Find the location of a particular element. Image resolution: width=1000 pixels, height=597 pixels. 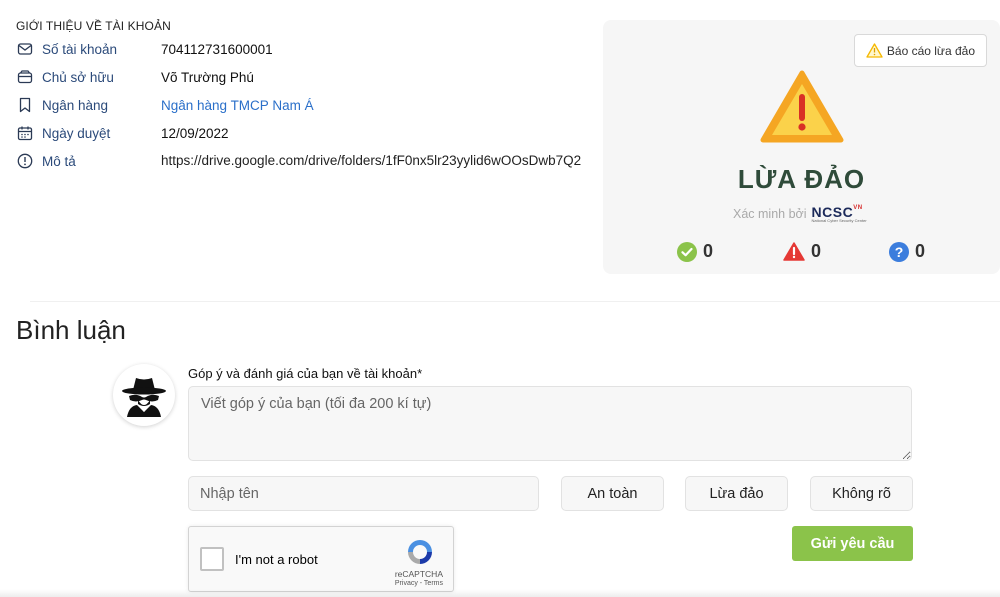

report-scam-label: Báo cáo lừa đảo is located at coordinates (930, 50).